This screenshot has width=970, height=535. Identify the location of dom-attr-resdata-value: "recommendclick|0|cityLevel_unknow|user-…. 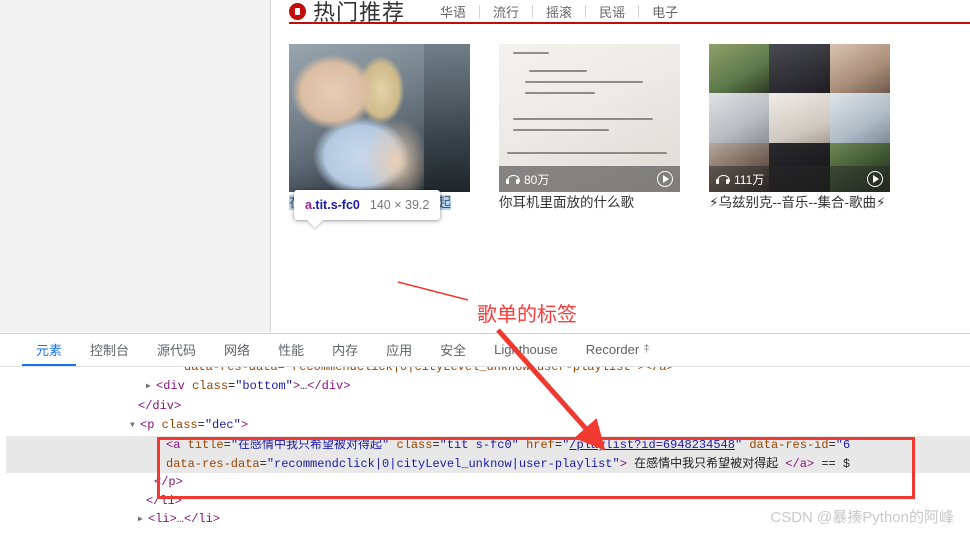
(443, 463).